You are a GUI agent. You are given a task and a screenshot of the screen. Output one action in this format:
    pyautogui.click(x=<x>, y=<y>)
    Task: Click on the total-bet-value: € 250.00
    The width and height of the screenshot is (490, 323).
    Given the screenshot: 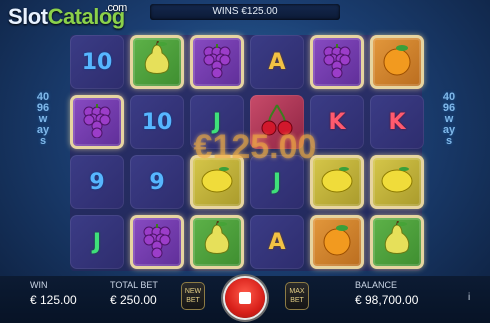 What is the action you would take?
    pyautogui.click(x=133, y=300)
    